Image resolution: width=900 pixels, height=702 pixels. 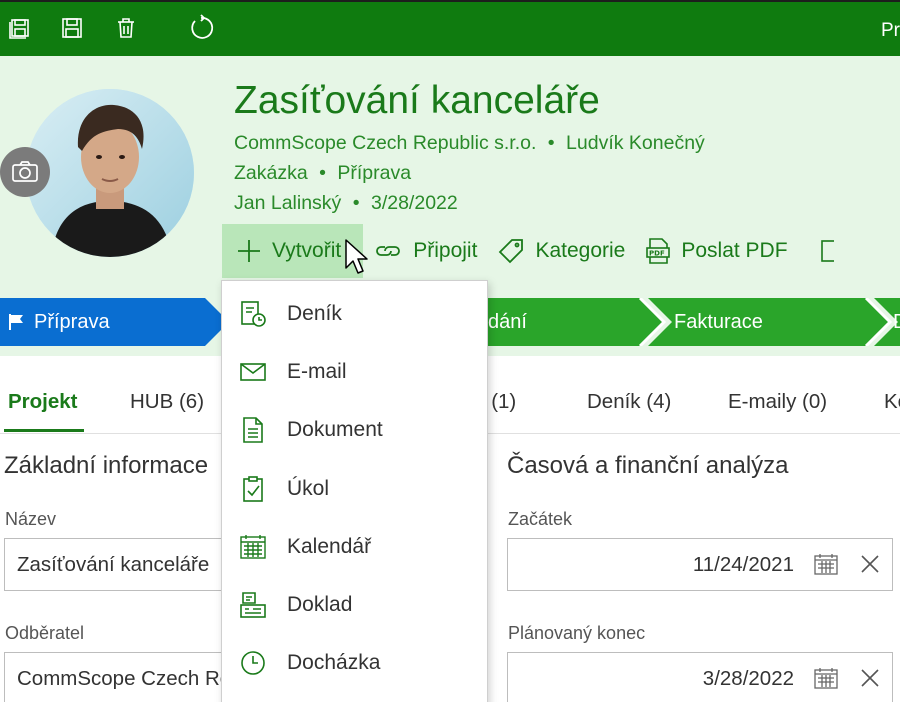 I want to click on stage-label: D, so click(x=896, y=322).